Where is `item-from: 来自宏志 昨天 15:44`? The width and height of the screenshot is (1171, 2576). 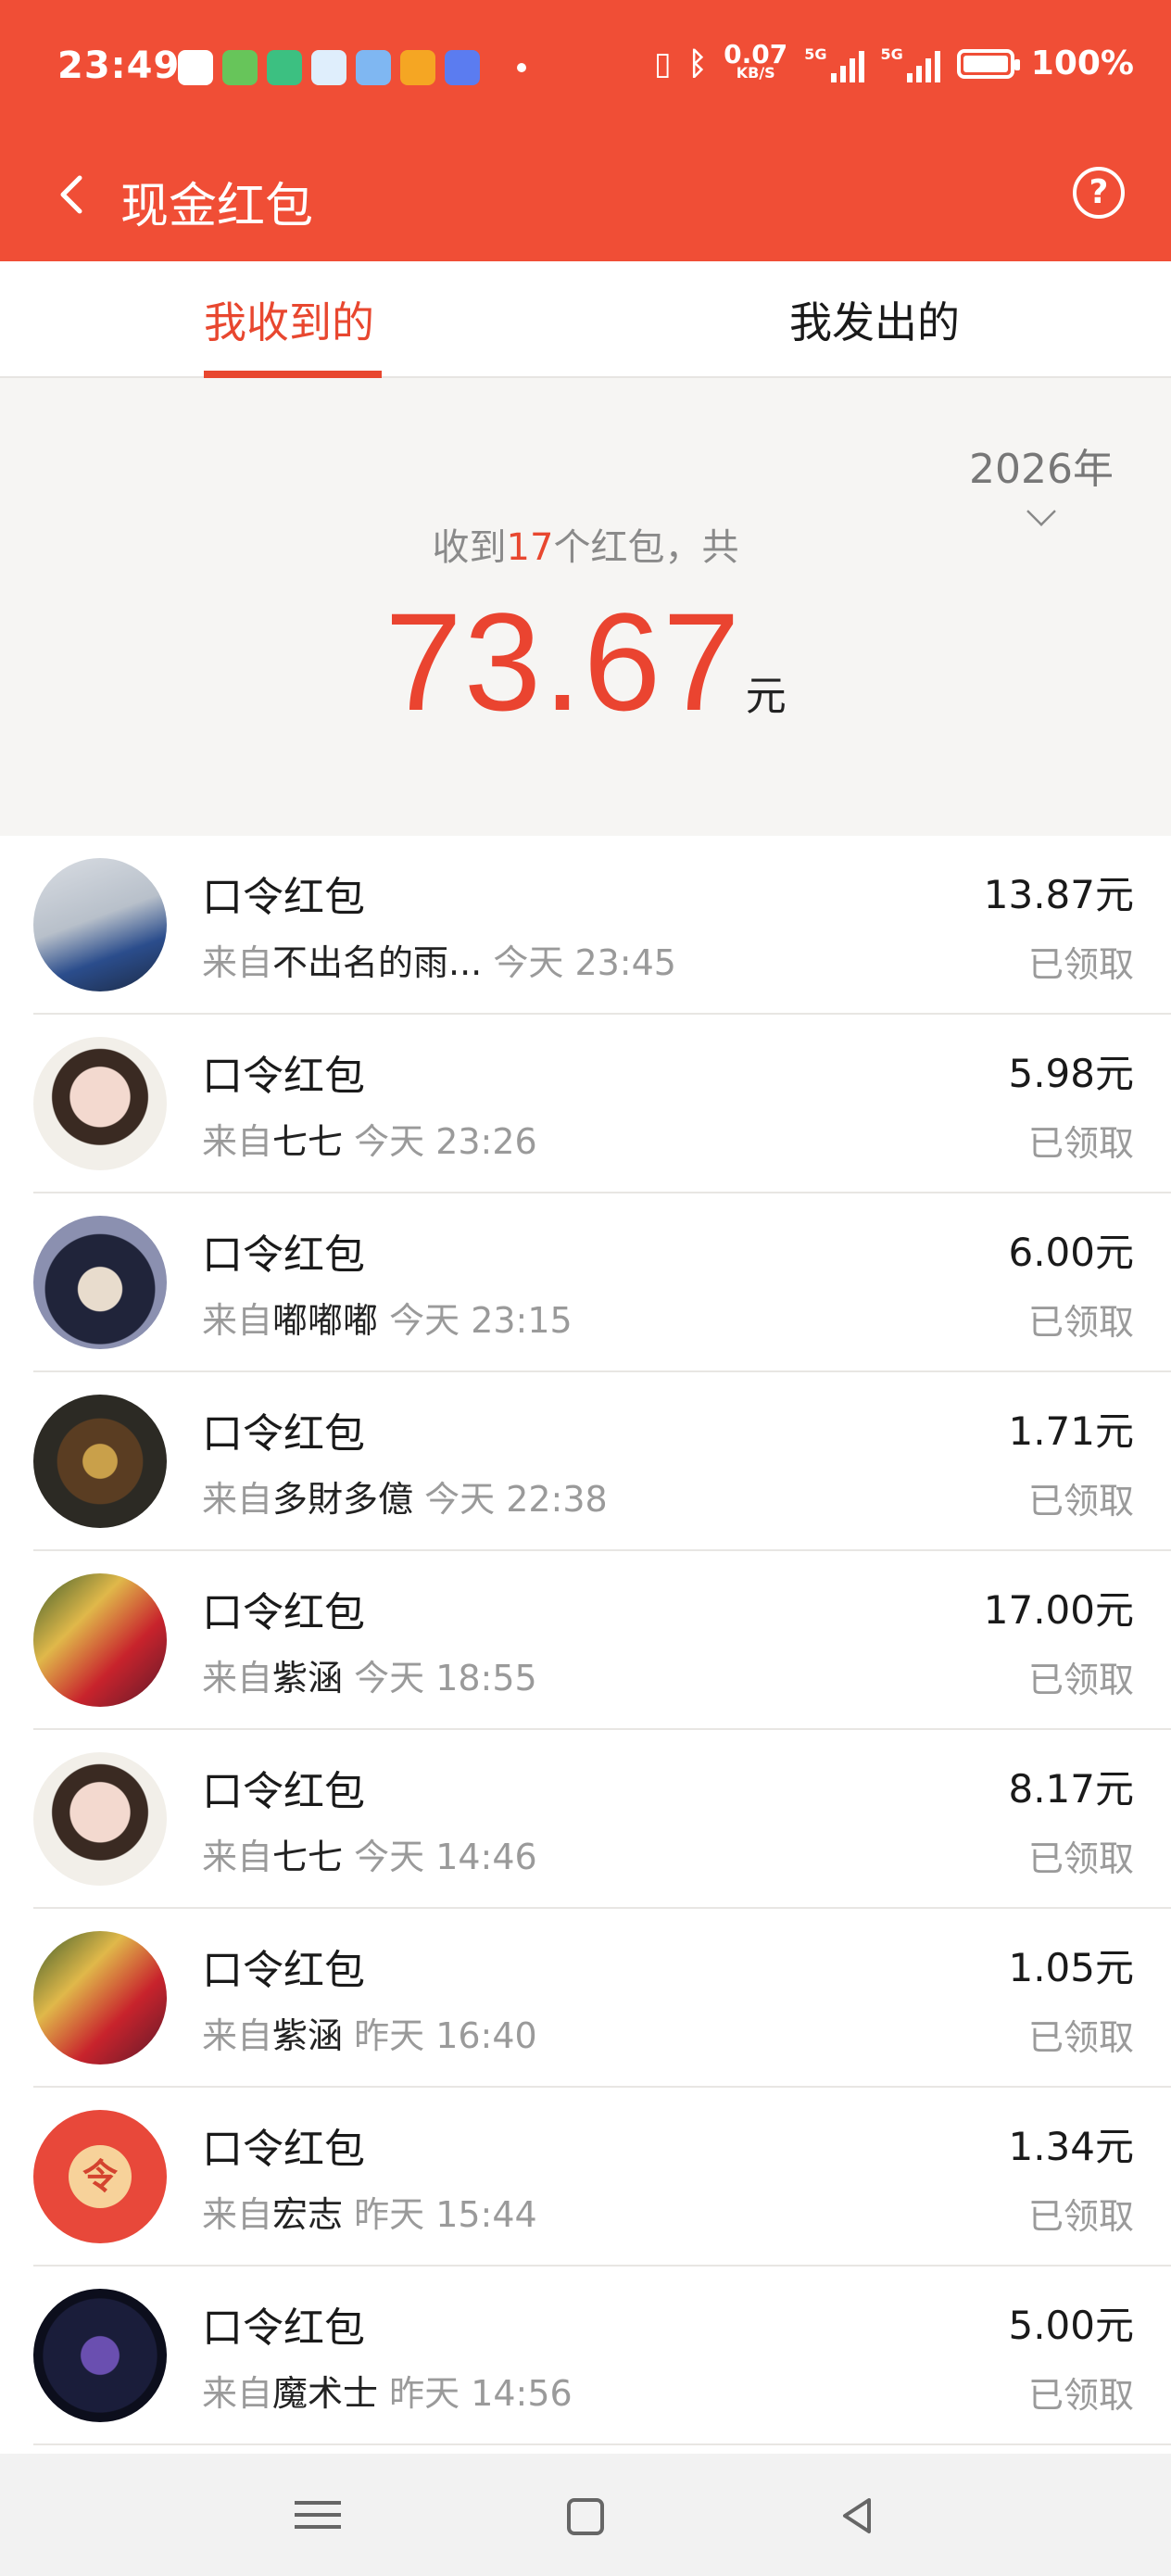
item-from: 来自宏志 昨天 15:44 is located at coordinates (370, 2212).